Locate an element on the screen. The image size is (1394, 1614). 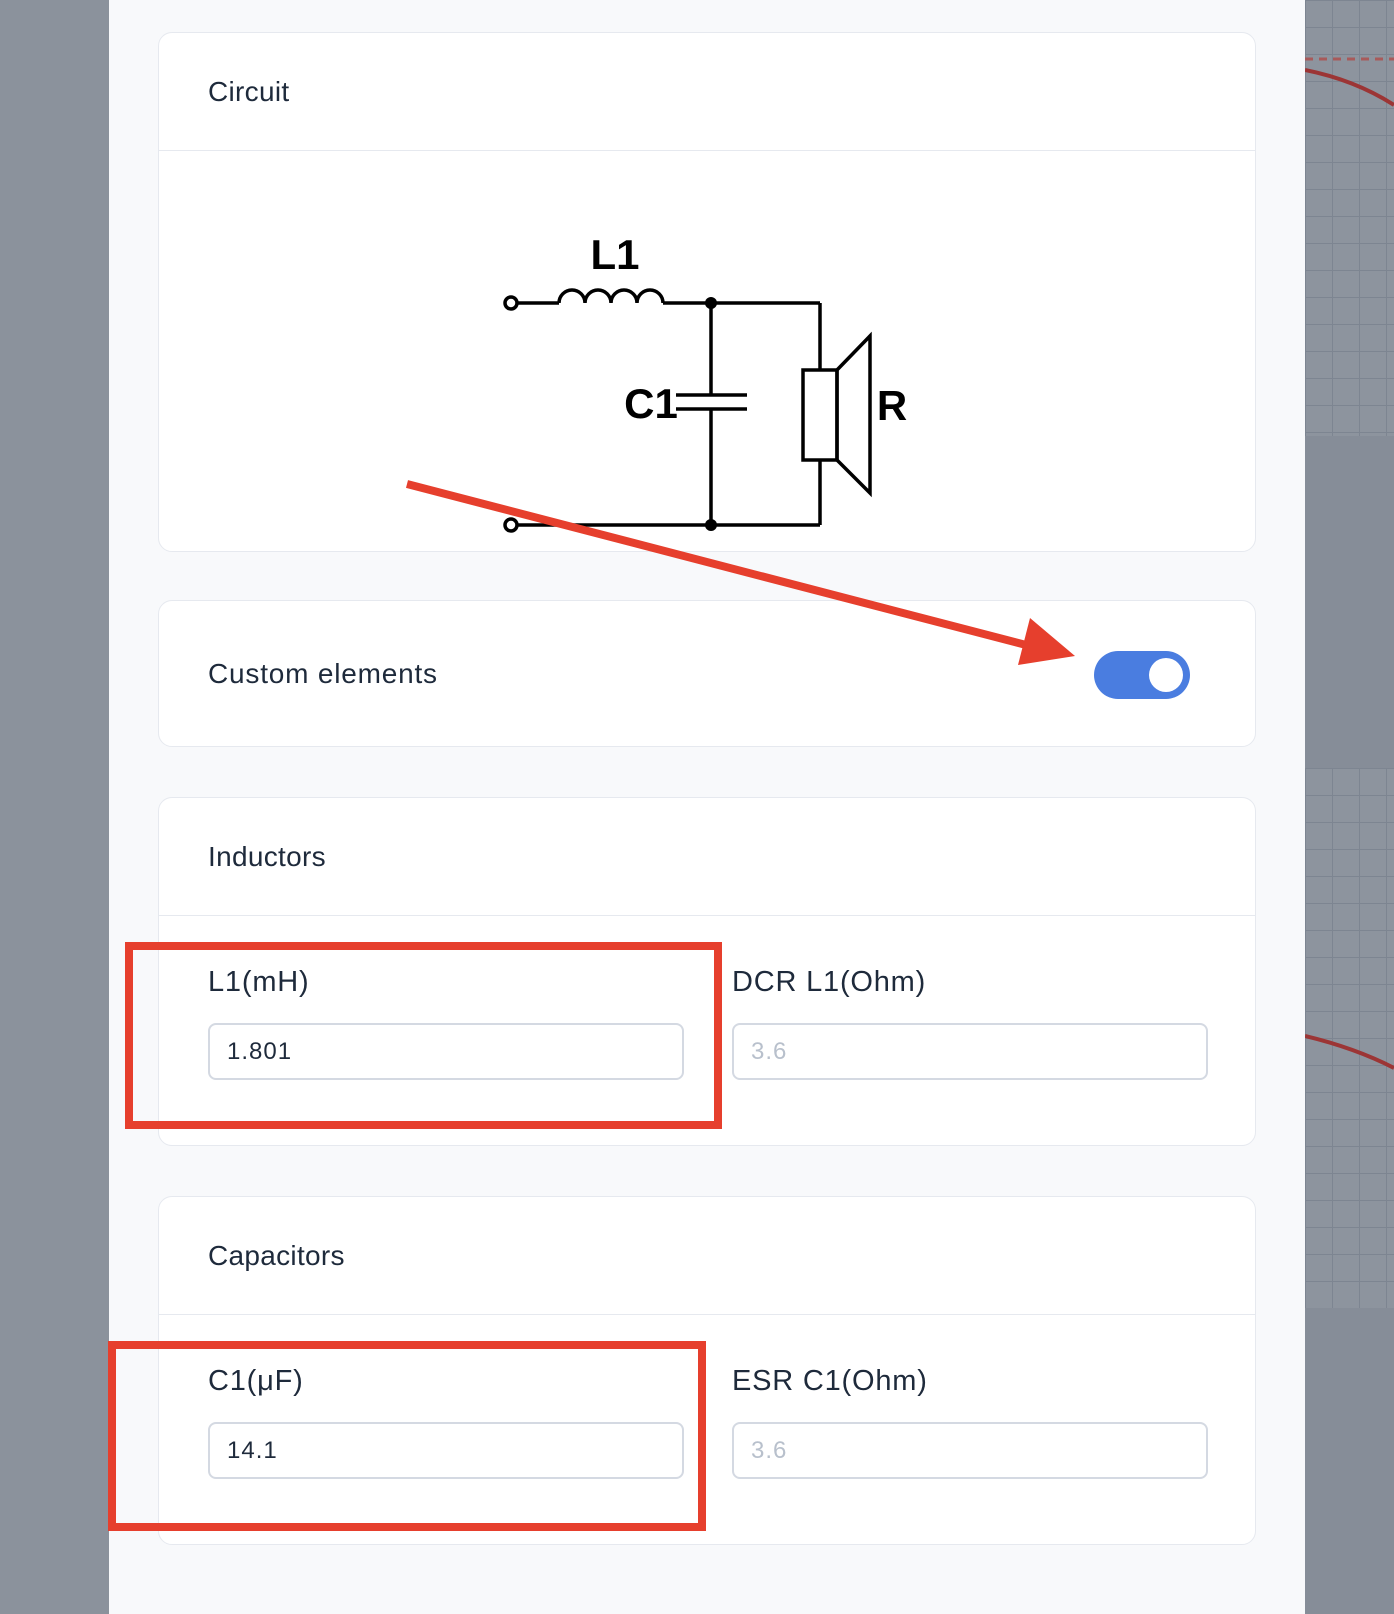
capacitor-label: C1 is located at coordinates (651, 403).